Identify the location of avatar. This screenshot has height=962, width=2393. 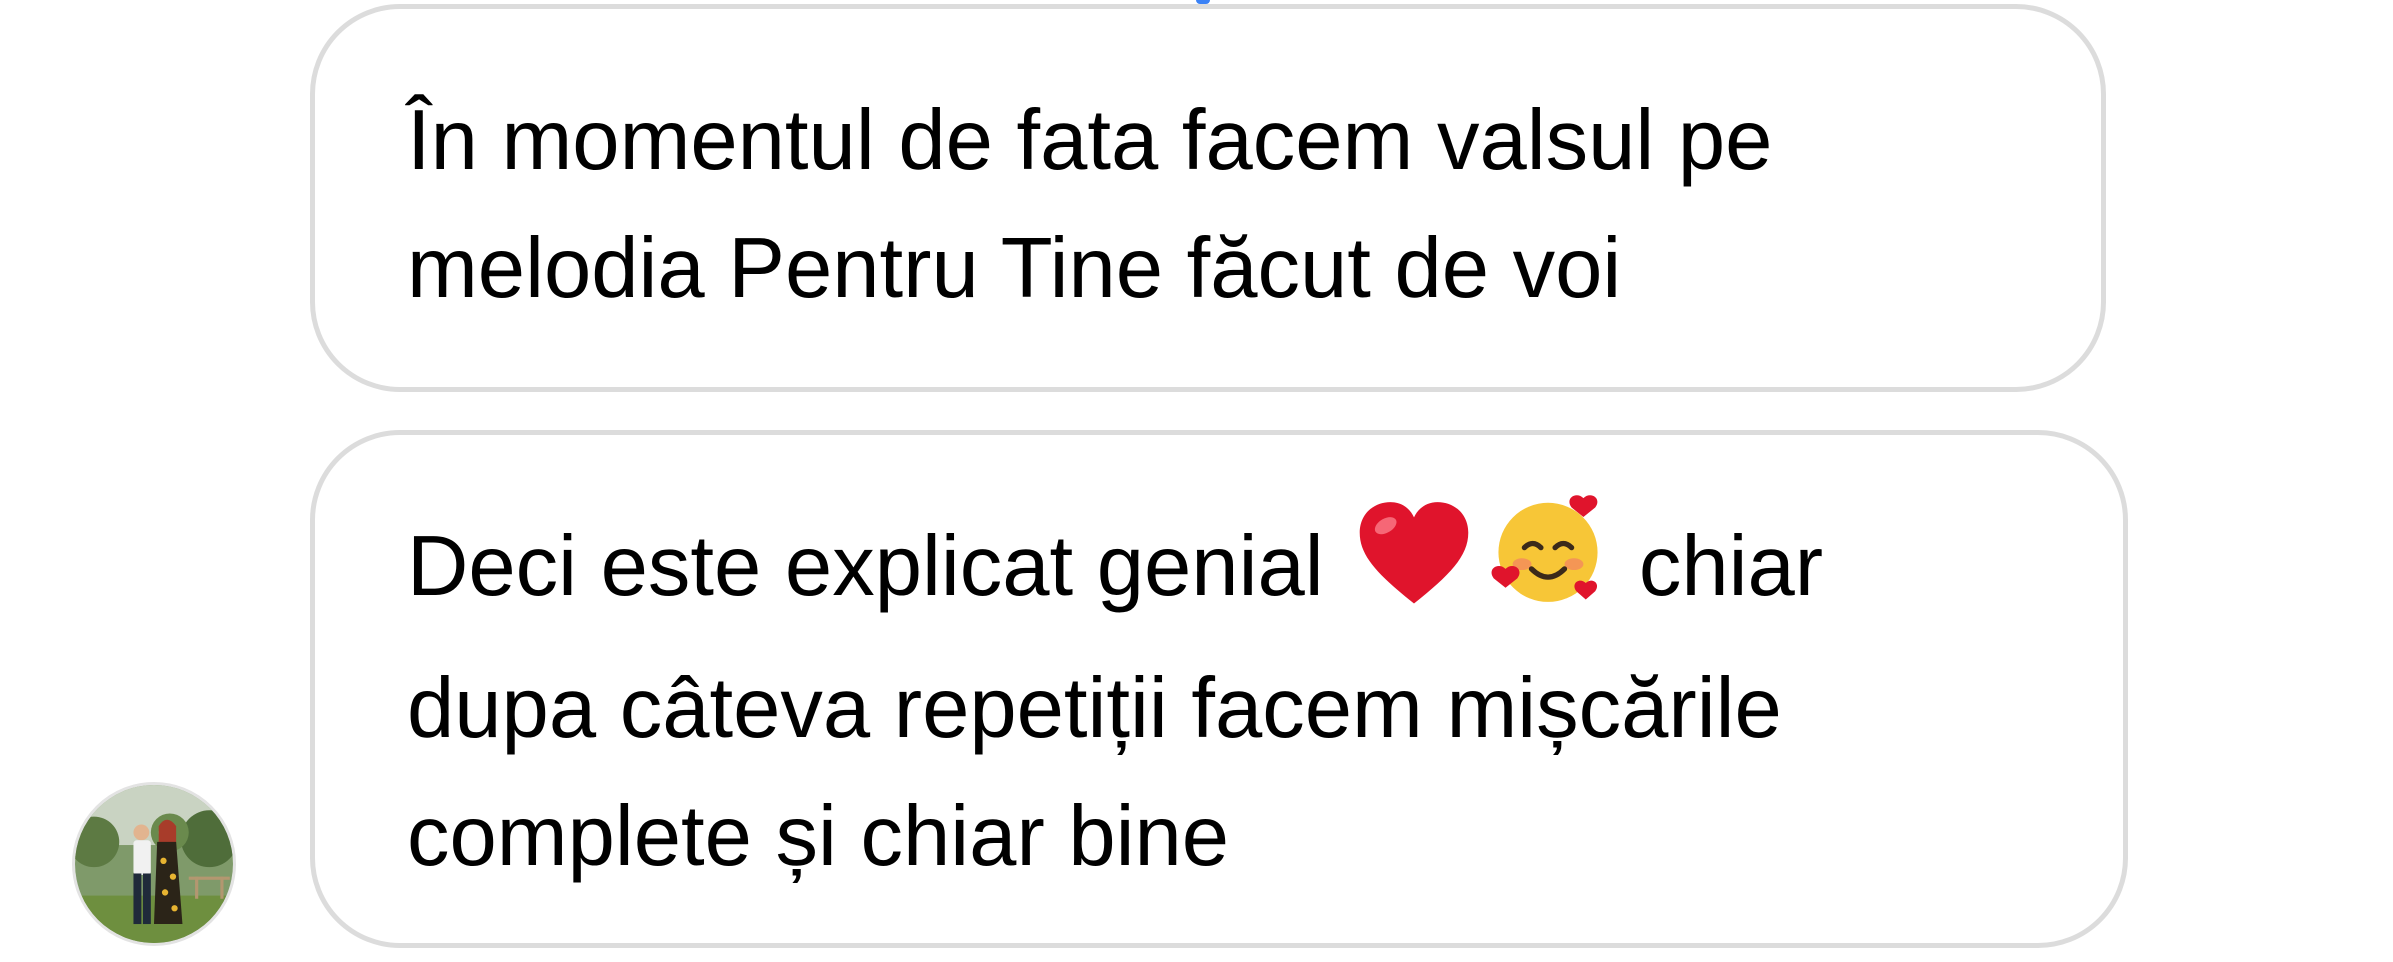
(154, 864).